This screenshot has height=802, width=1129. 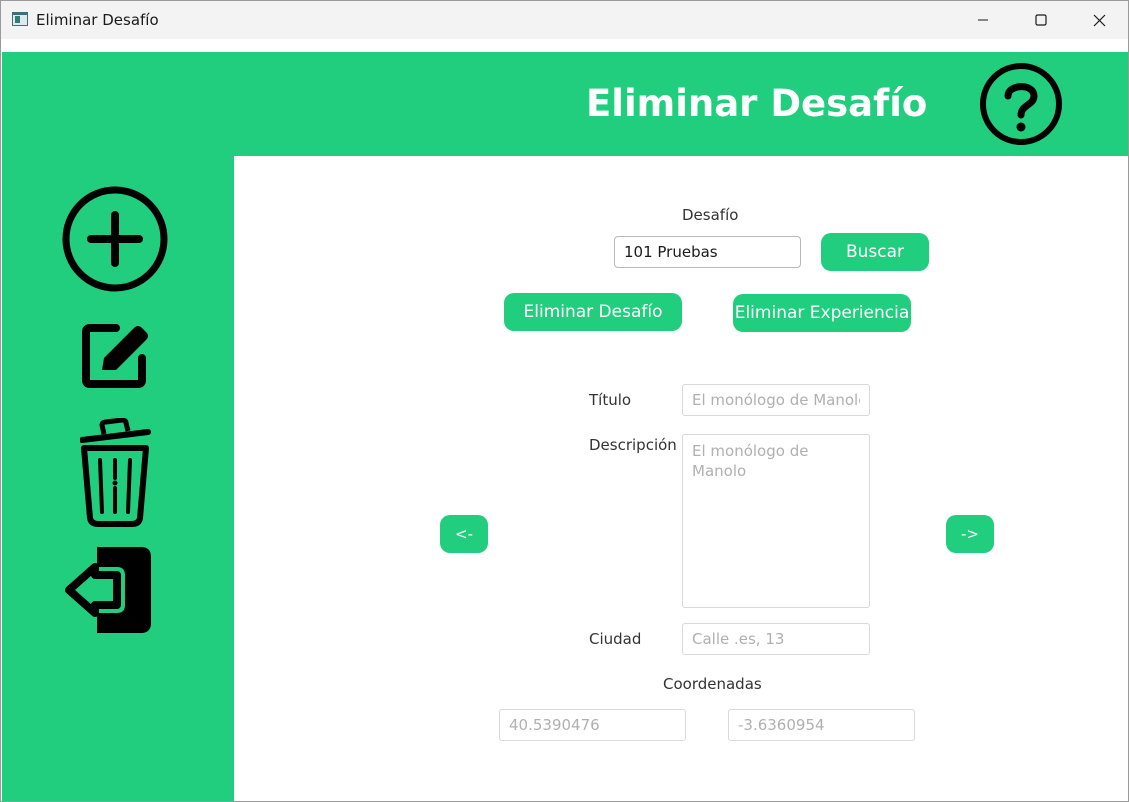 What do you see at coordinates (776, 521) in the screenshot?
I see `descripcion-field` at bounding box center [776, 521].